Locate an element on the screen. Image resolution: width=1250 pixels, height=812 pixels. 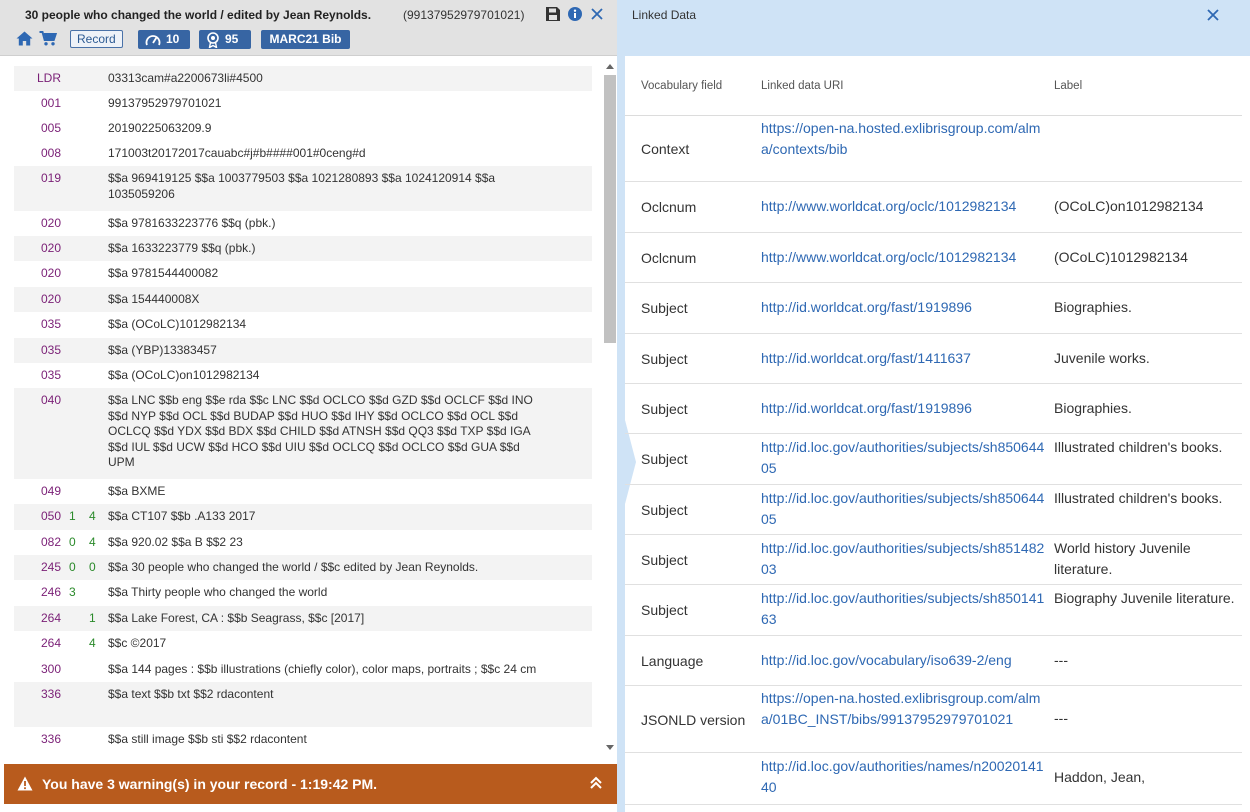
marc-field-row: 001 99137952979701021 is located at coordinates (303, 103).